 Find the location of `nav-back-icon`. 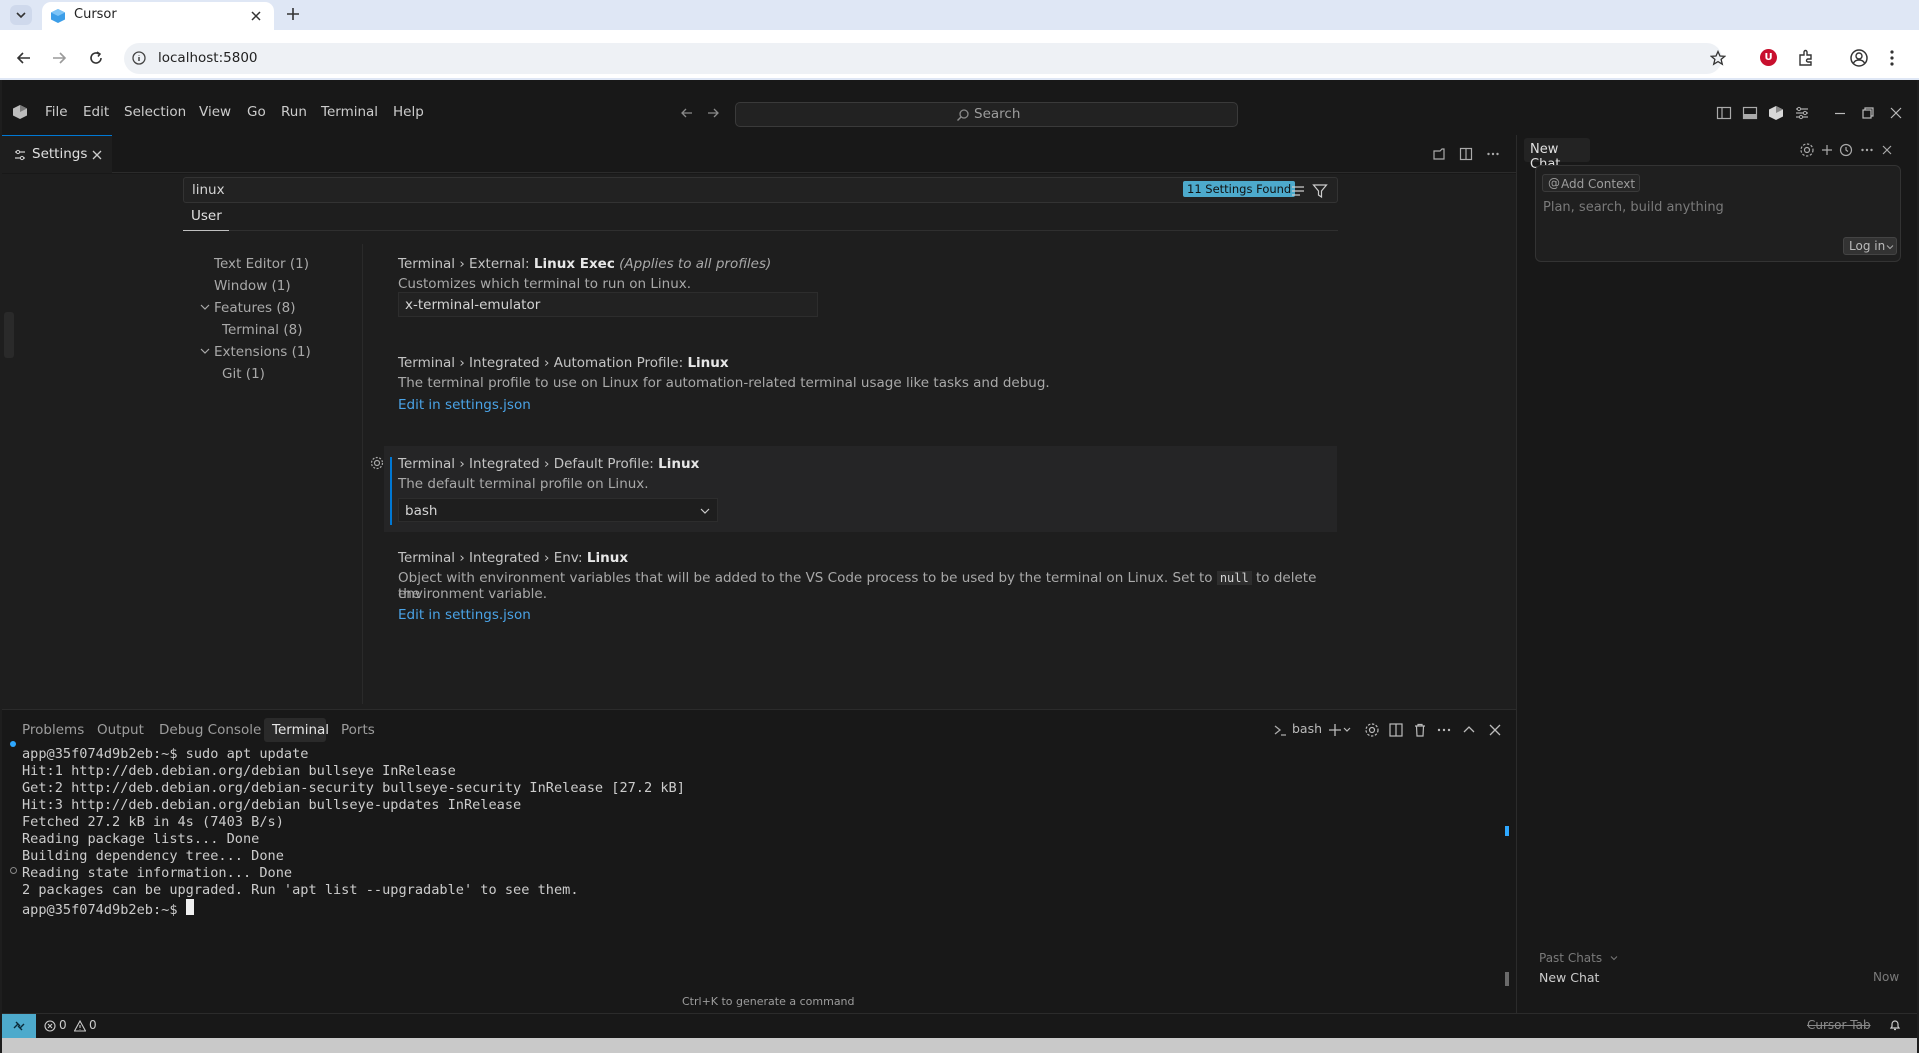

nav-back-icon is located at coordinates (687, 113).